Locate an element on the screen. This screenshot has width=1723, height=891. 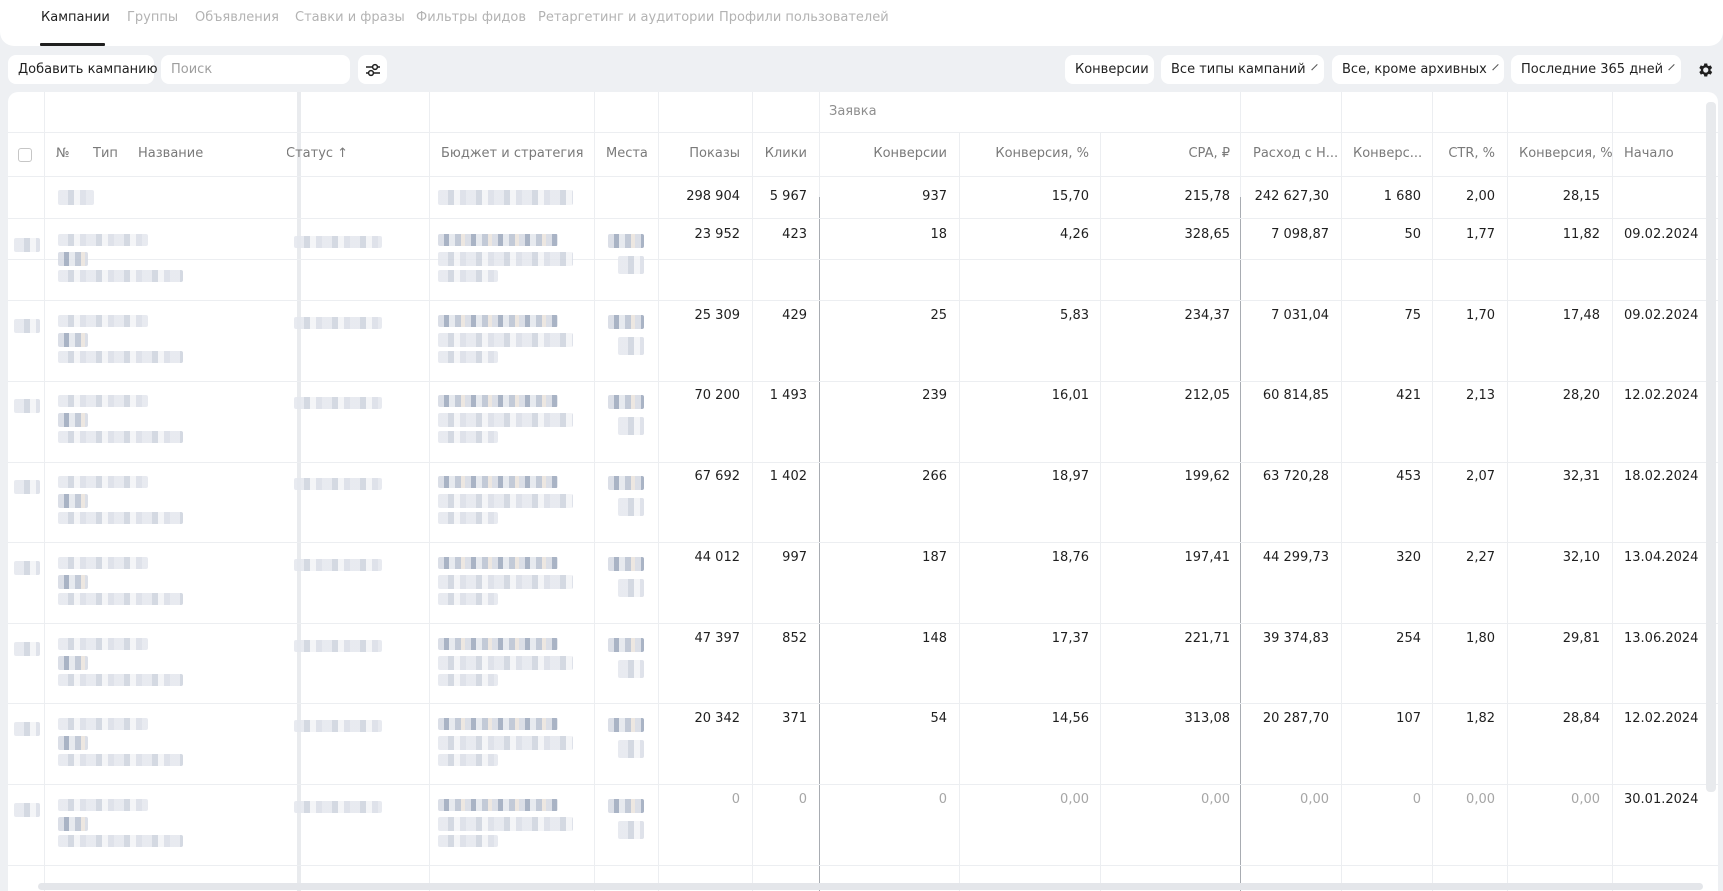
tab-bids: Ставки и фразы is located at coordinates (350, 17).